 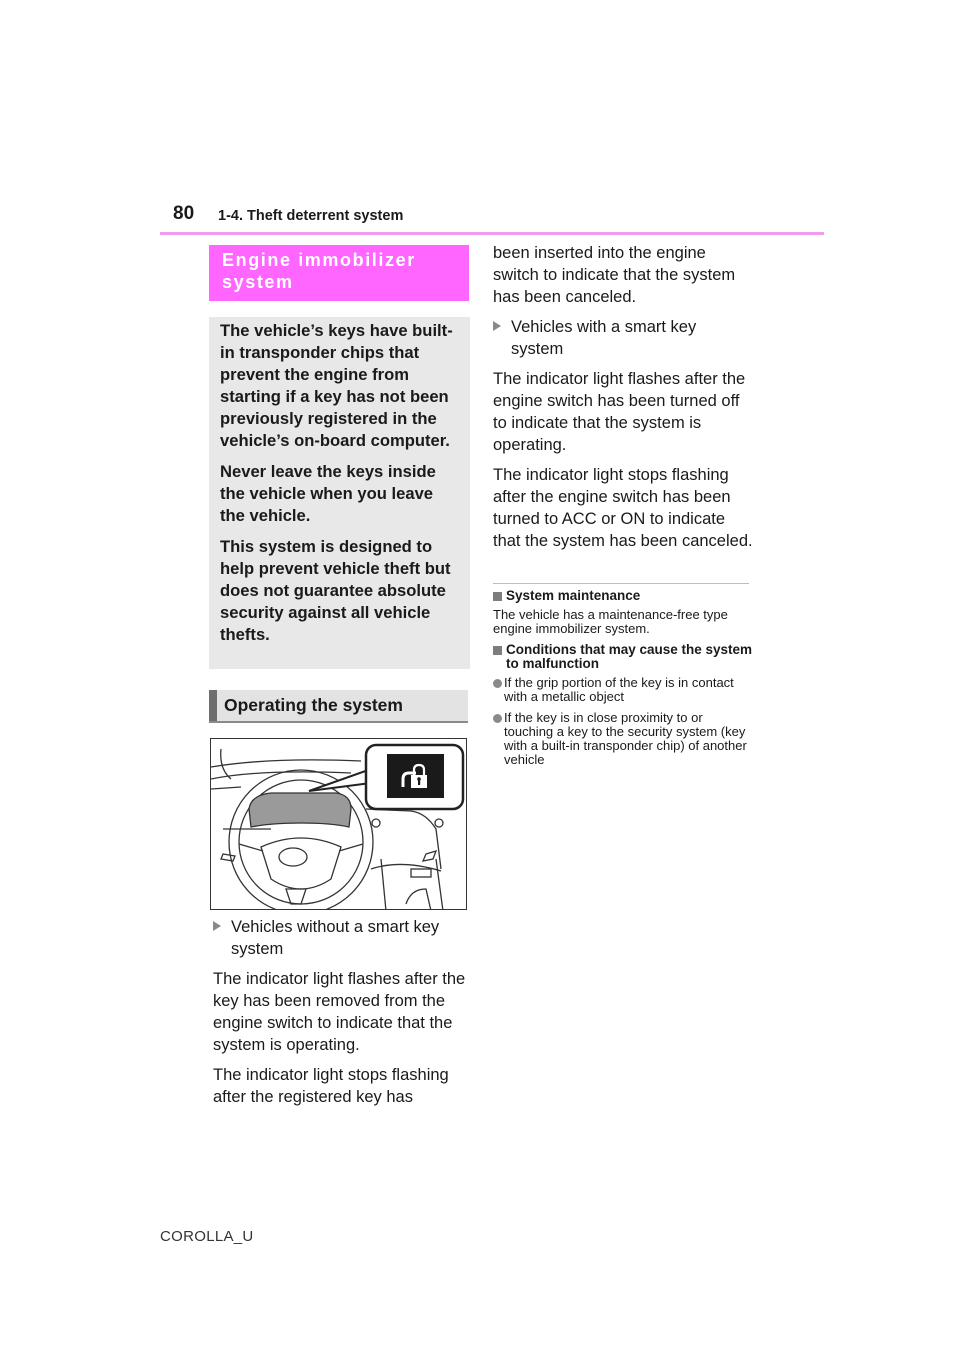 What do you see at coordinates (604, 338) in the screenshot?
I see `with-smart-key-text: Vehicles with a smart key system` at bounding box center [604, 338].